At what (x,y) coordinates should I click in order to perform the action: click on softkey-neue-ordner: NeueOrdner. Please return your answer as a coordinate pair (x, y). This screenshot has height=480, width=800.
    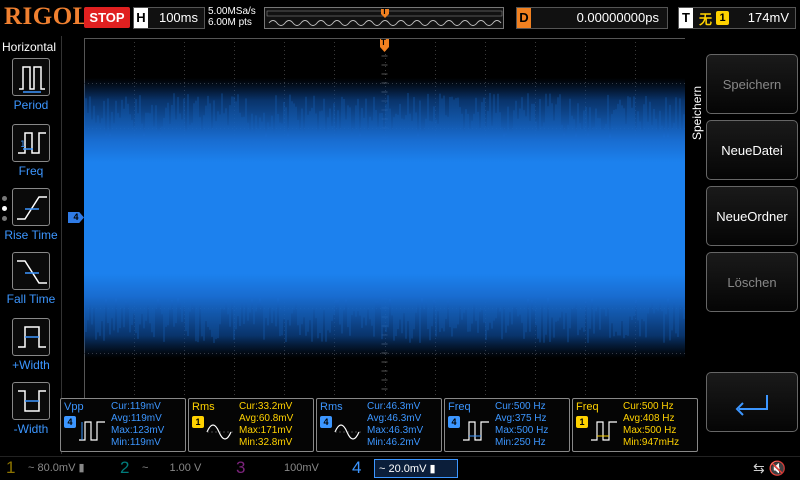
    Looking at the image, I should click on (752, 216).